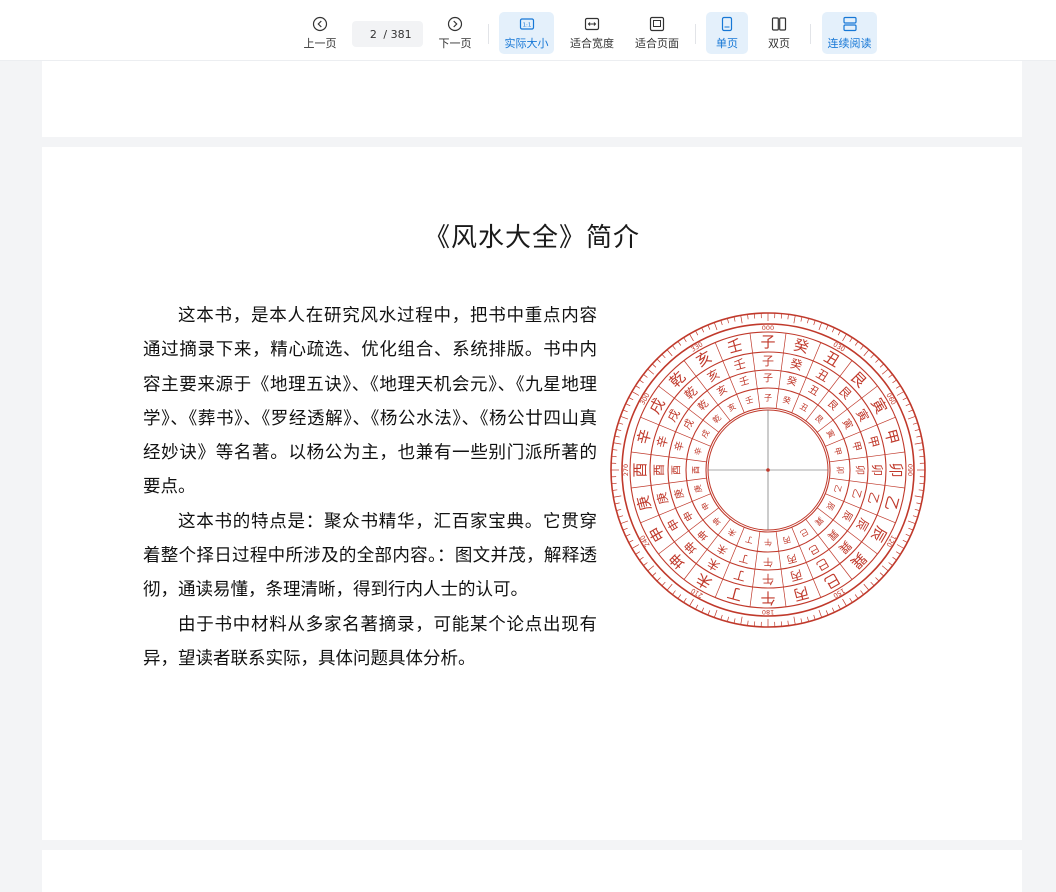 Image resolution: width=1056 pixels, height=892 pixels. I want to click on mountain-char: 辛, so click(679, 446).